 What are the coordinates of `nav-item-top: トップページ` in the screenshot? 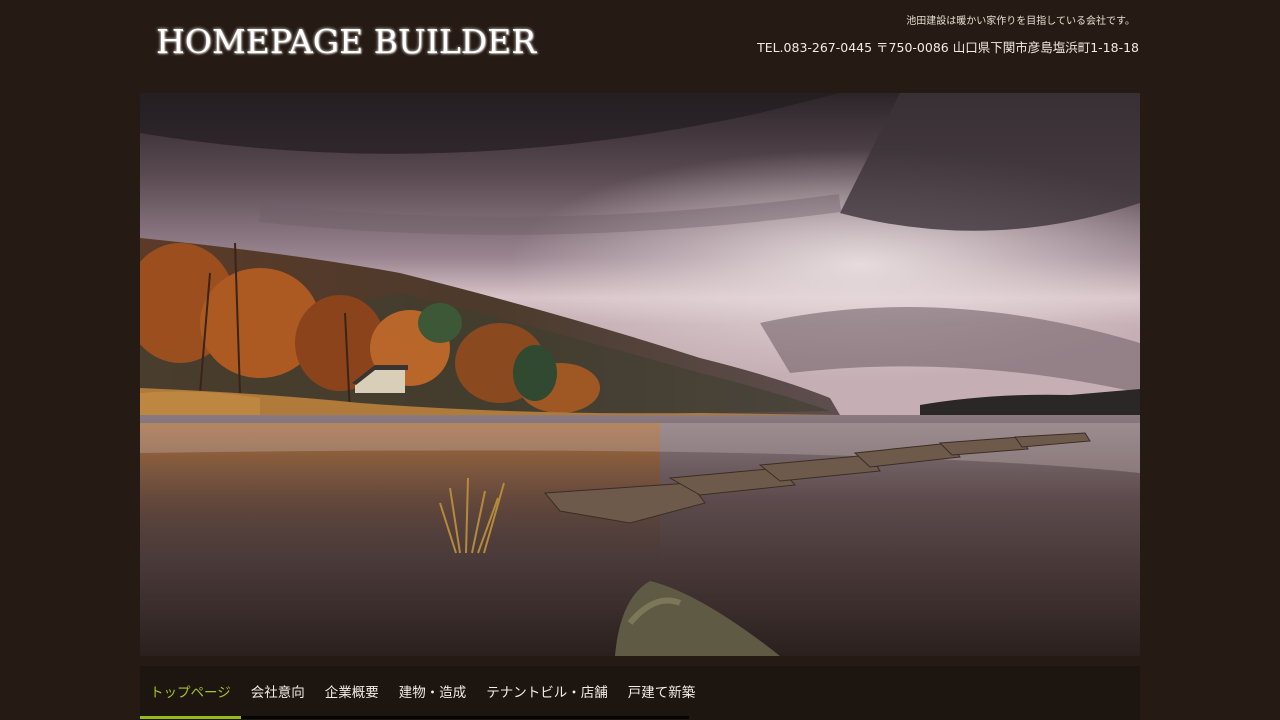 It's located at (190, 692).